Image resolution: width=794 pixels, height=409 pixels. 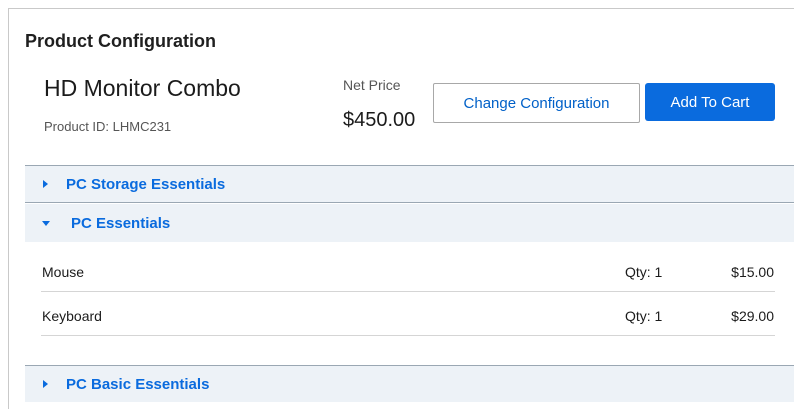 What do you see at coordinates (409, 383) in the screenshot?
I see `section-header-pc-basic-essentials: PC Basic Essentials` at bounding box center [409, 383].